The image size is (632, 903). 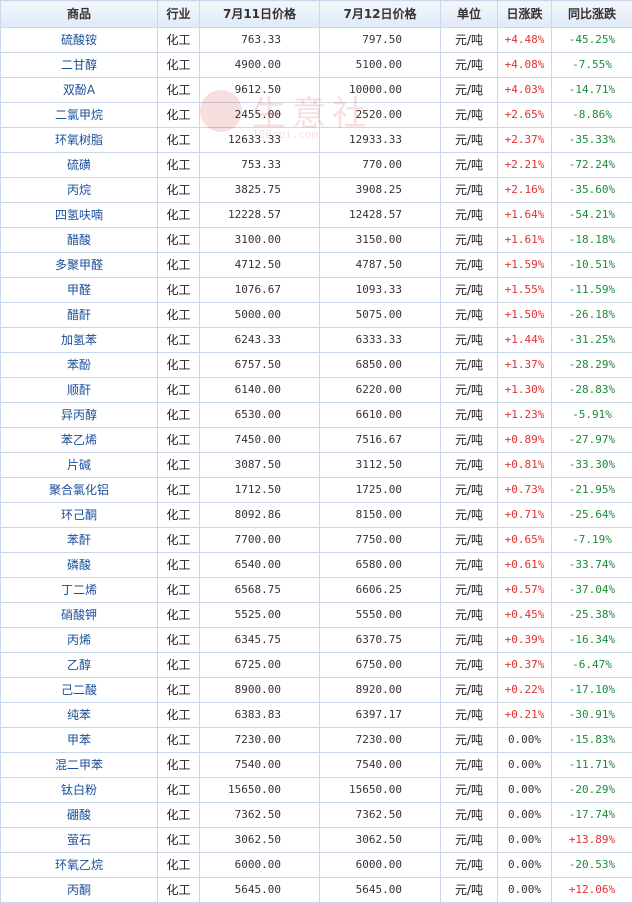 What do you see at coordinates (79, 590) in the screenshot?
I see `product-name-link: 丁二烯` at bounding box center [79, 590].